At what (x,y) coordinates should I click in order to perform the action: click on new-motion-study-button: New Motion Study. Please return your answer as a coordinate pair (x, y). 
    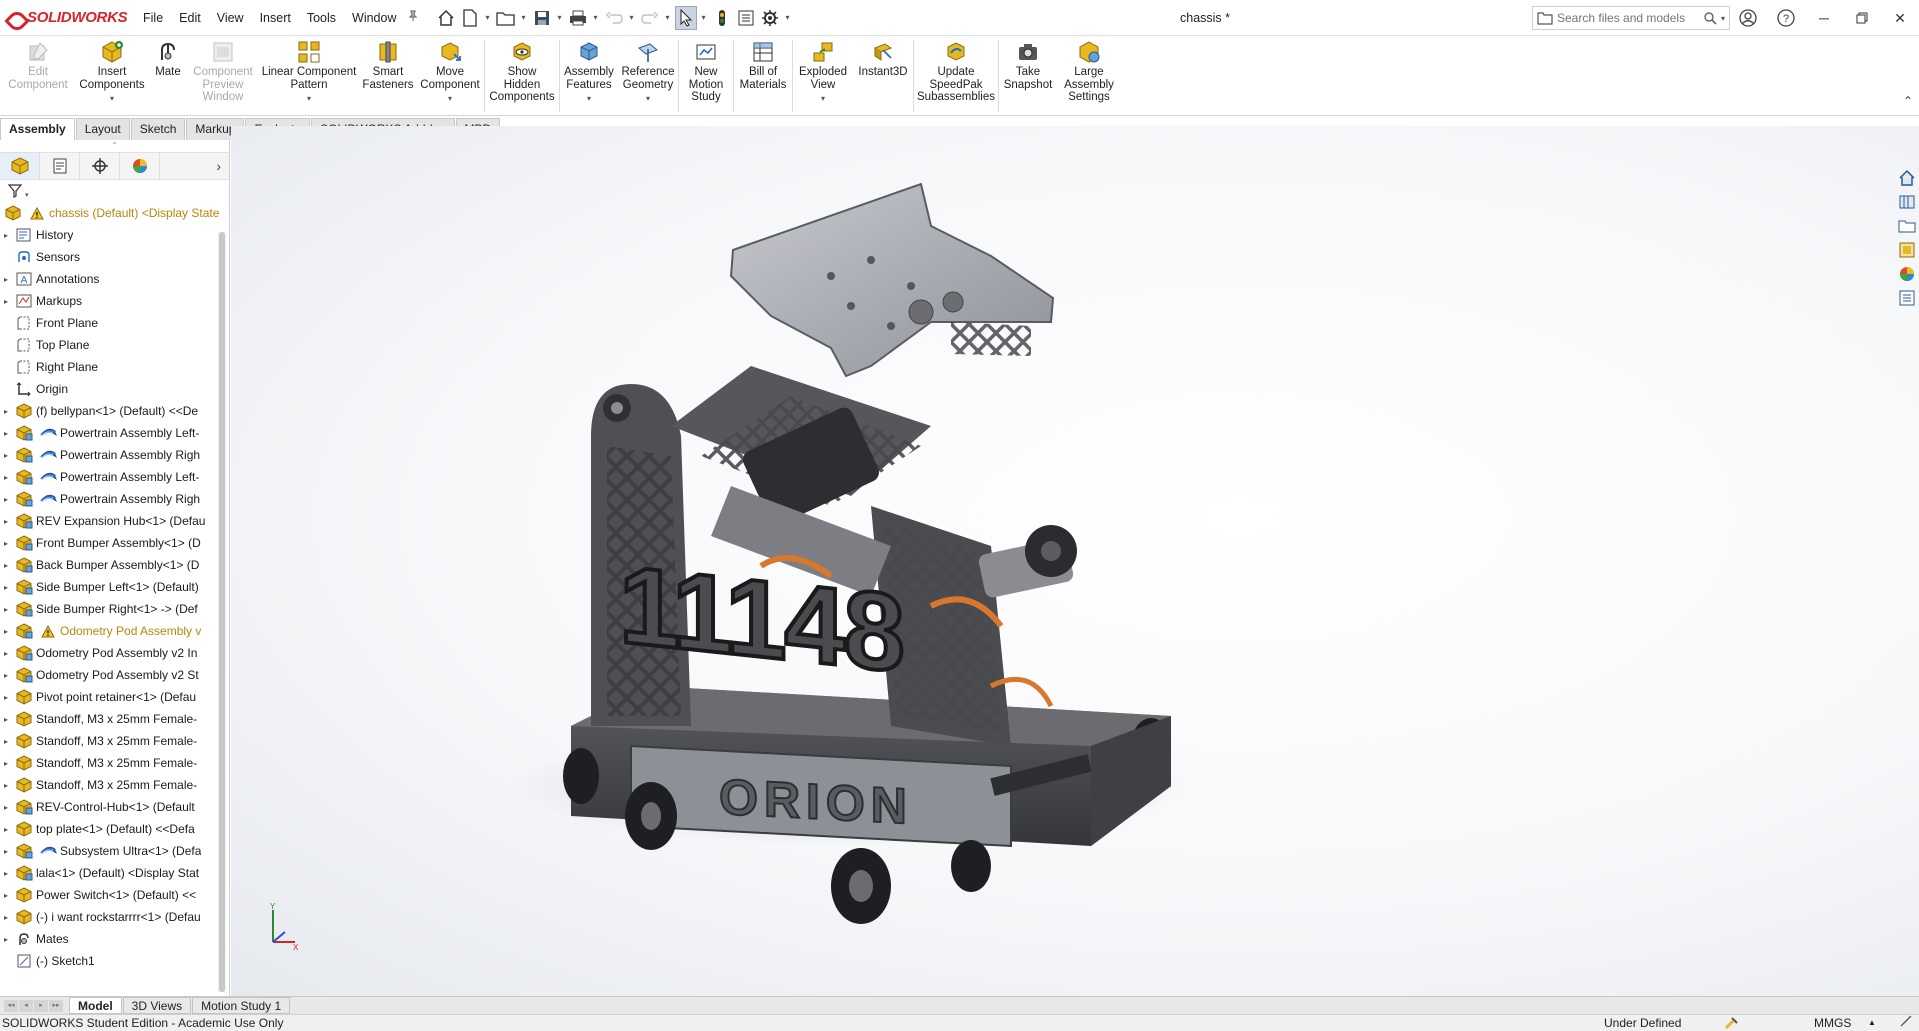
    Looking at the image, I should click on (706, 75).